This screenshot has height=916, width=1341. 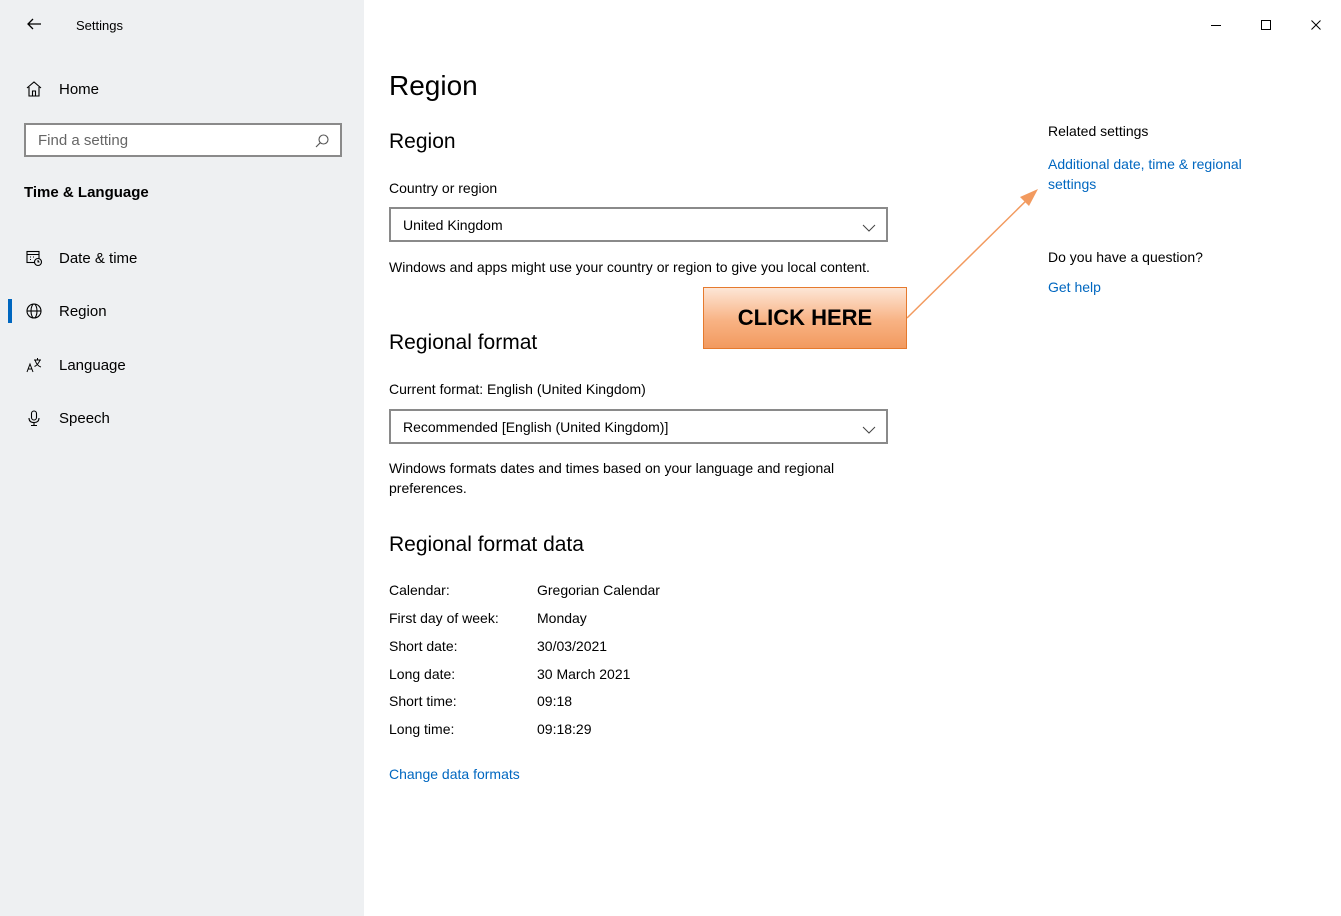 I want to click on format-data-value: 30 March 2021, so click(x=584, y=674).